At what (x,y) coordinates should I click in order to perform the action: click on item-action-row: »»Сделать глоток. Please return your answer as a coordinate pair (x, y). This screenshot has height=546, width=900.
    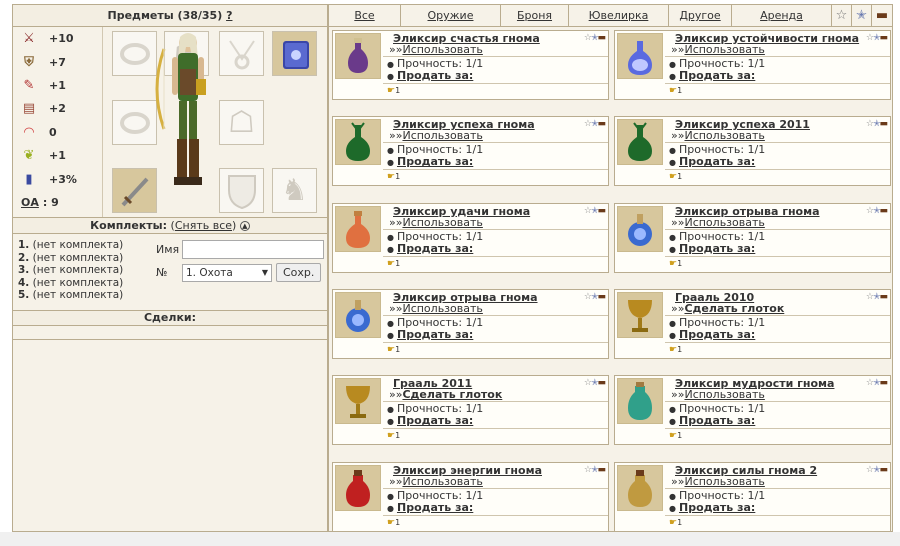
    Looking at the image, I should click on (728, 308).